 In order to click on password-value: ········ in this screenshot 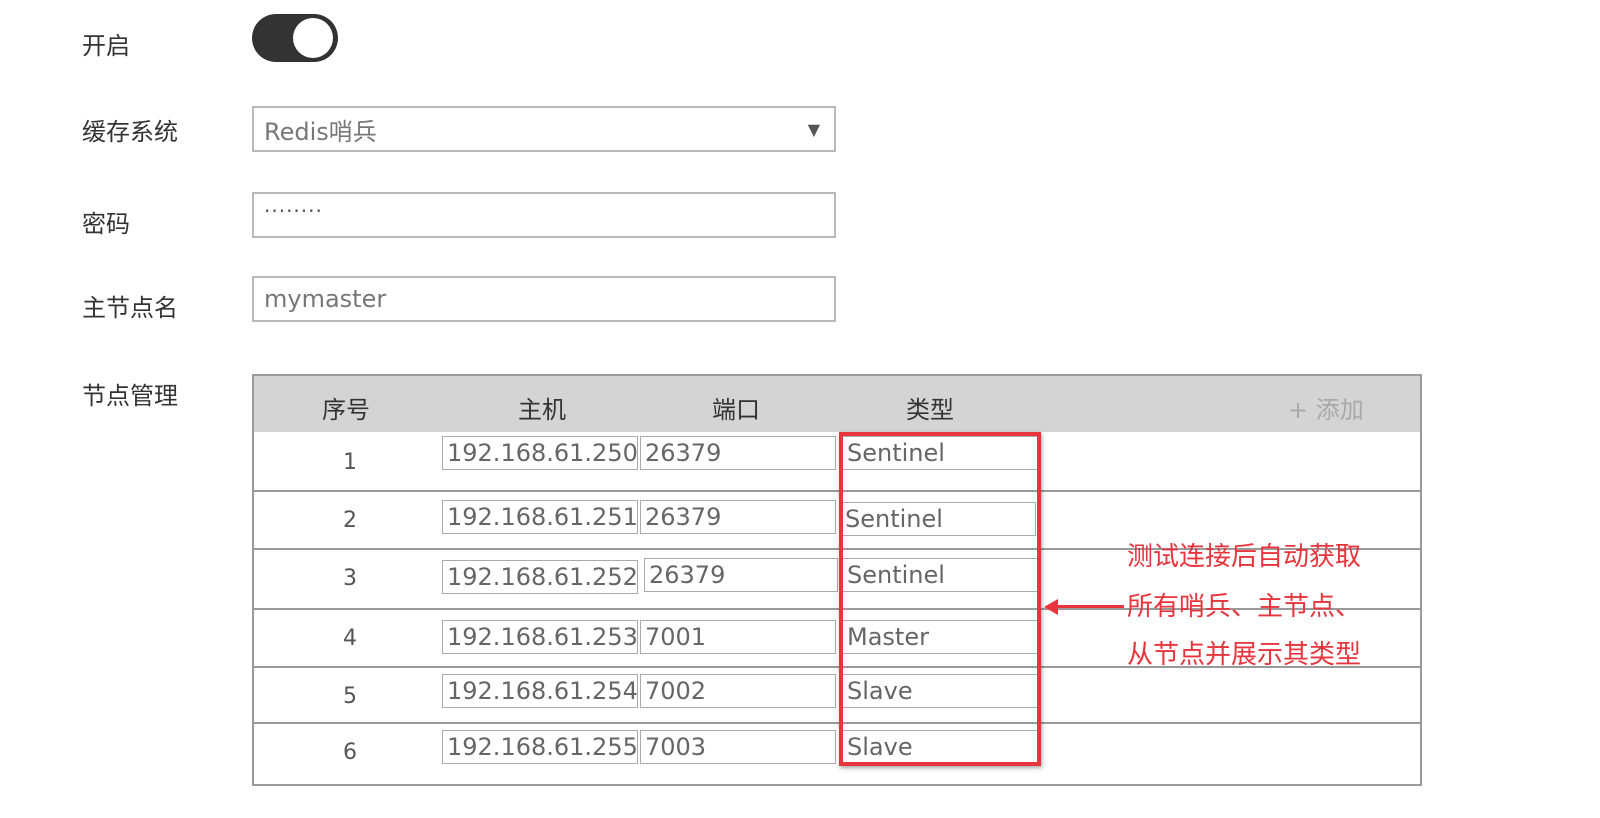, I will do `click(293, 211)`.